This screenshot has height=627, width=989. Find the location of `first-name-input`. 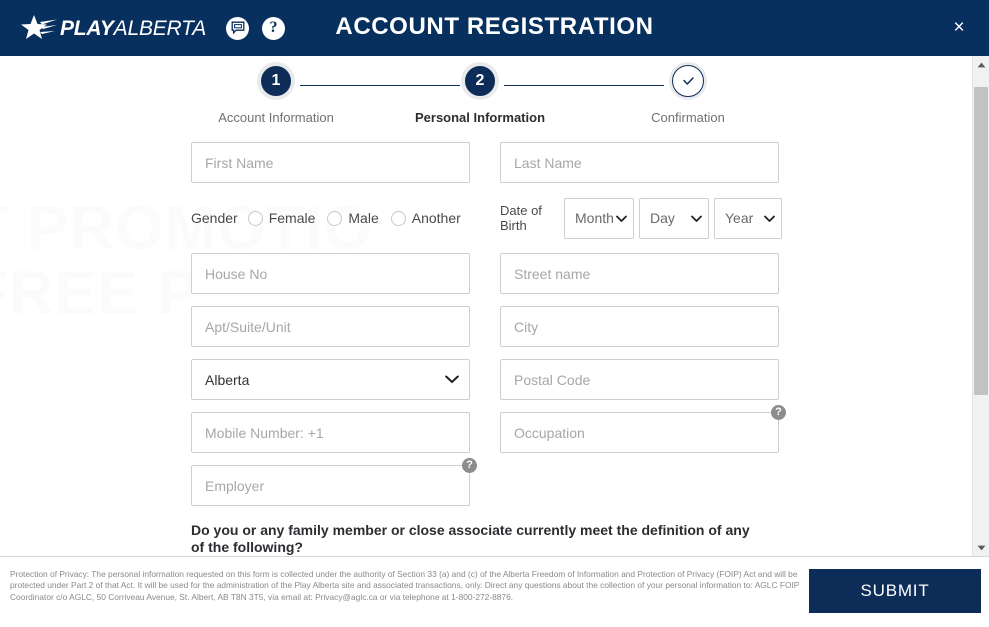

first-name-input is located at coordinates (330, 162).